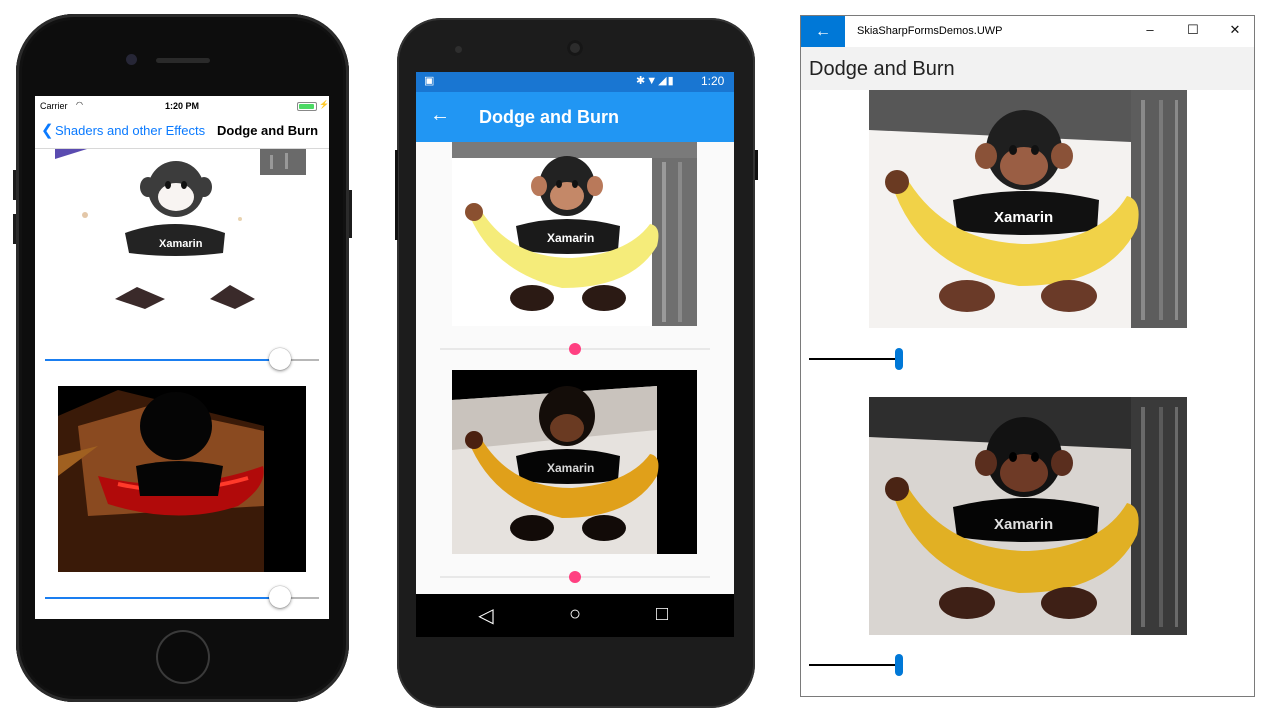  Describe the element at coordinates (1235, 30) in the screenshot. I see `close-icon: ✕` at that location.